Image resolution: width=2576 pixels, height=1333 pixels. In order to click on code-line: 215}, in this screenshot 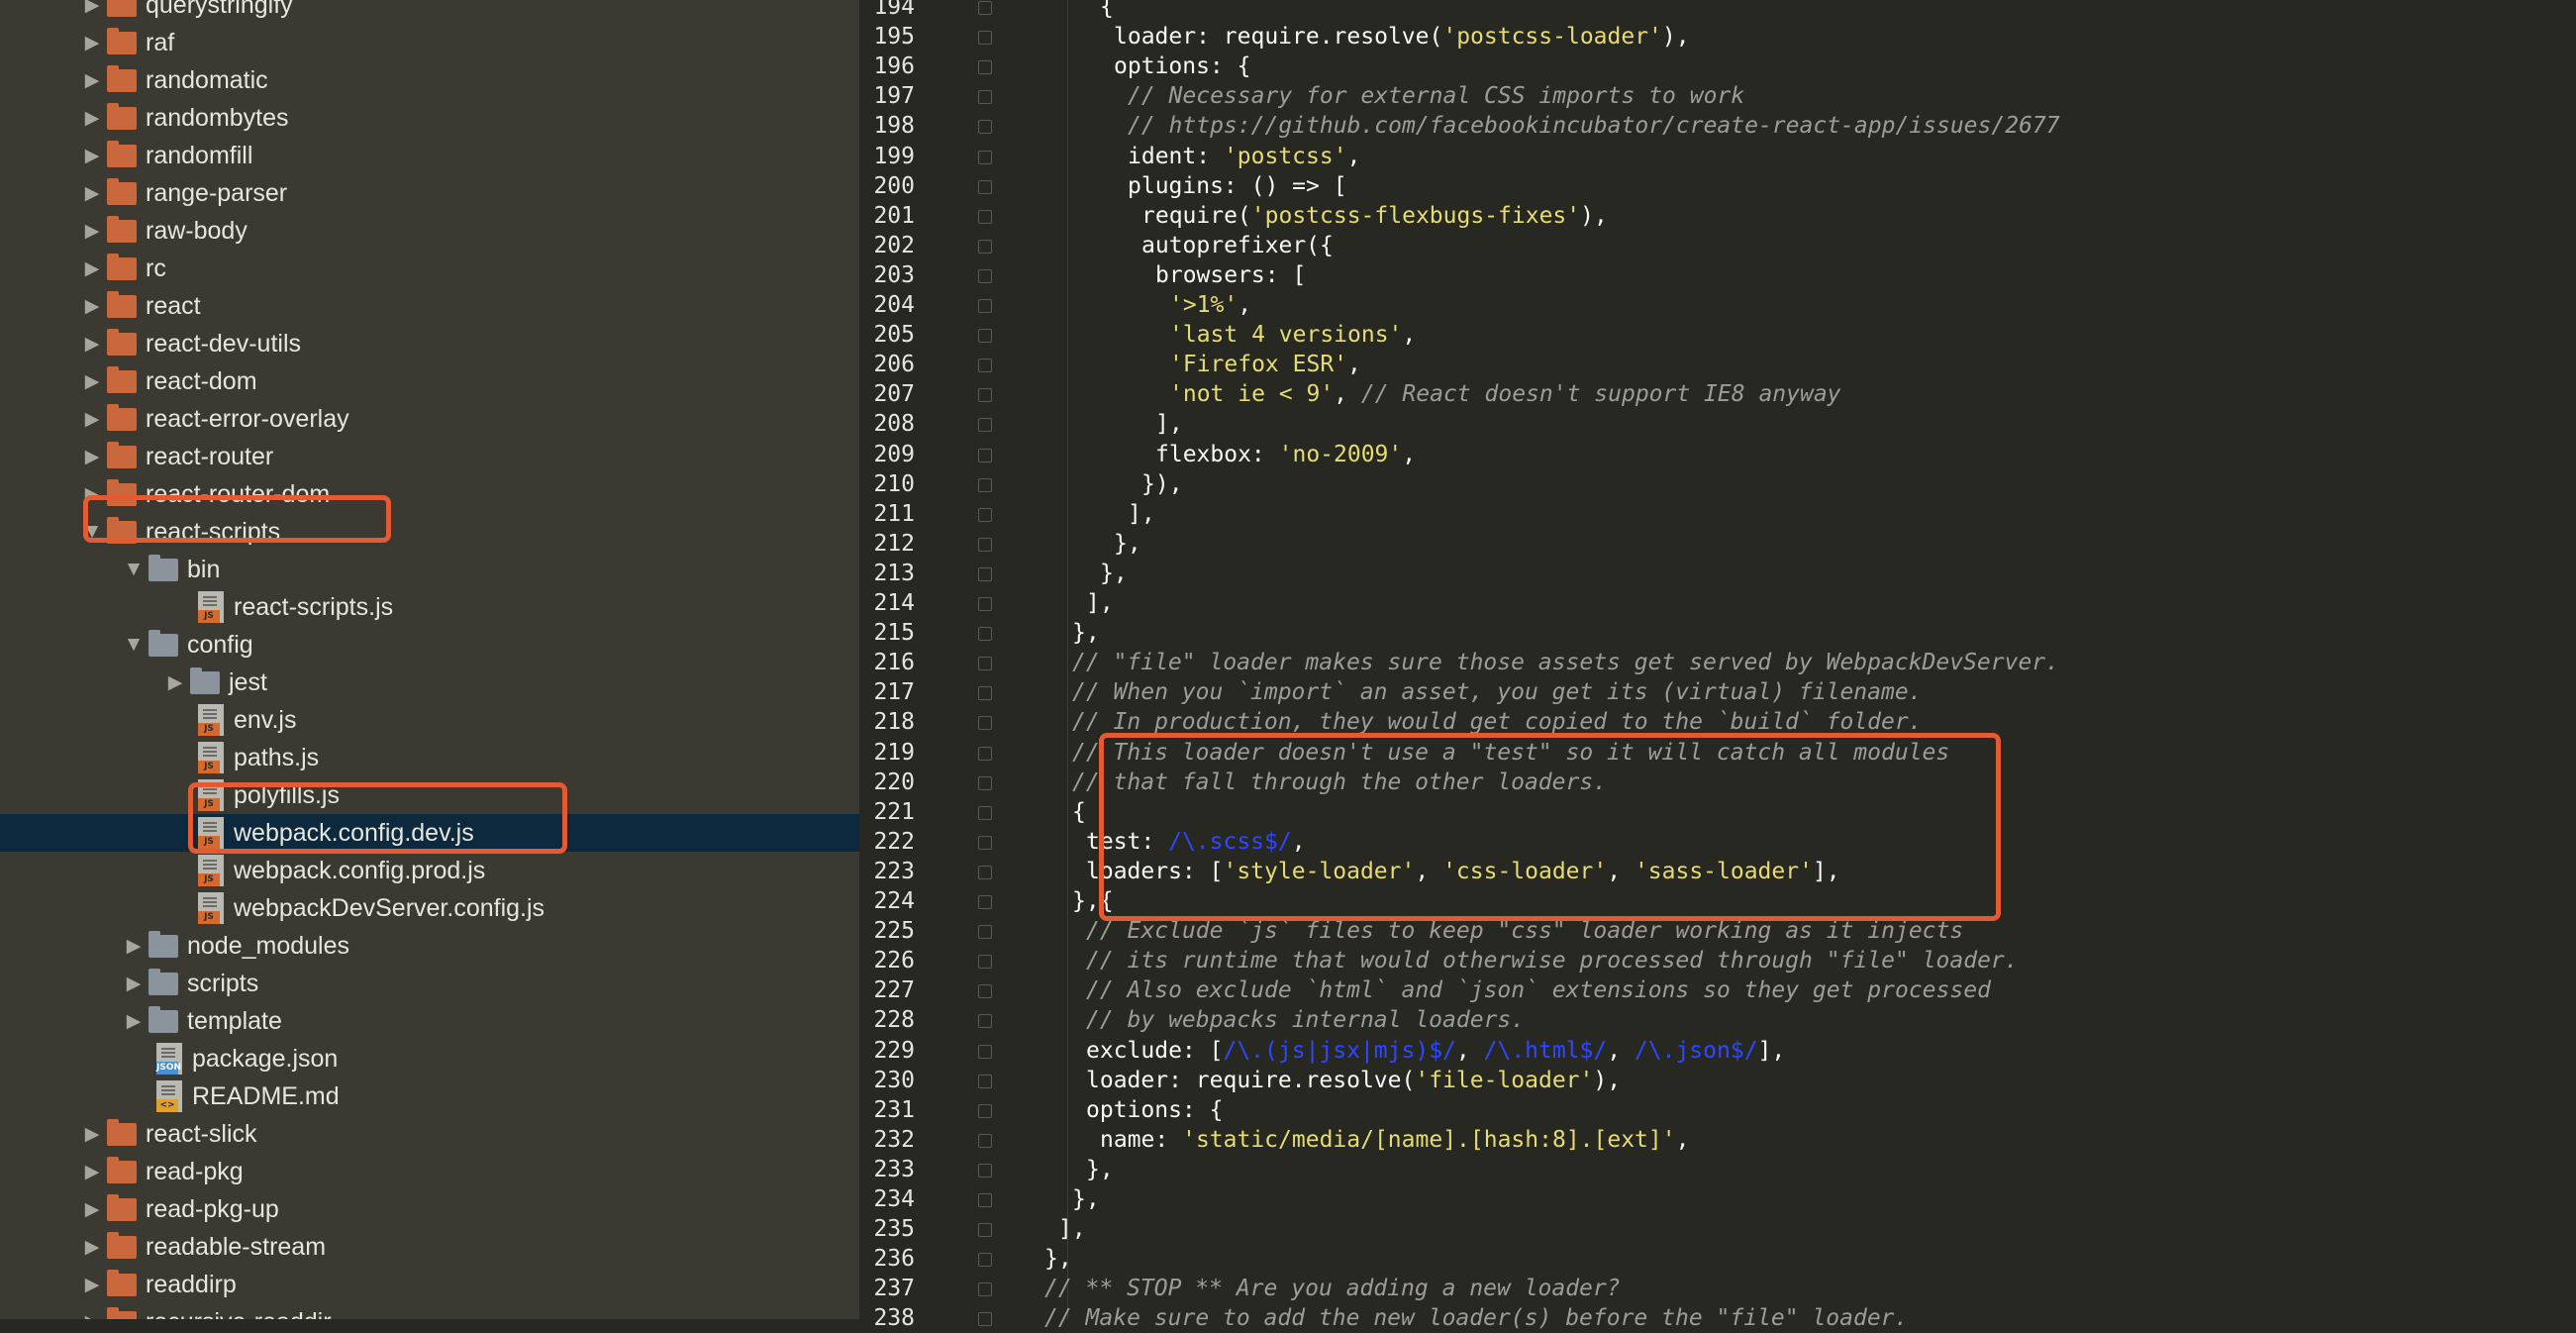, I will do `click(858, 633)`.